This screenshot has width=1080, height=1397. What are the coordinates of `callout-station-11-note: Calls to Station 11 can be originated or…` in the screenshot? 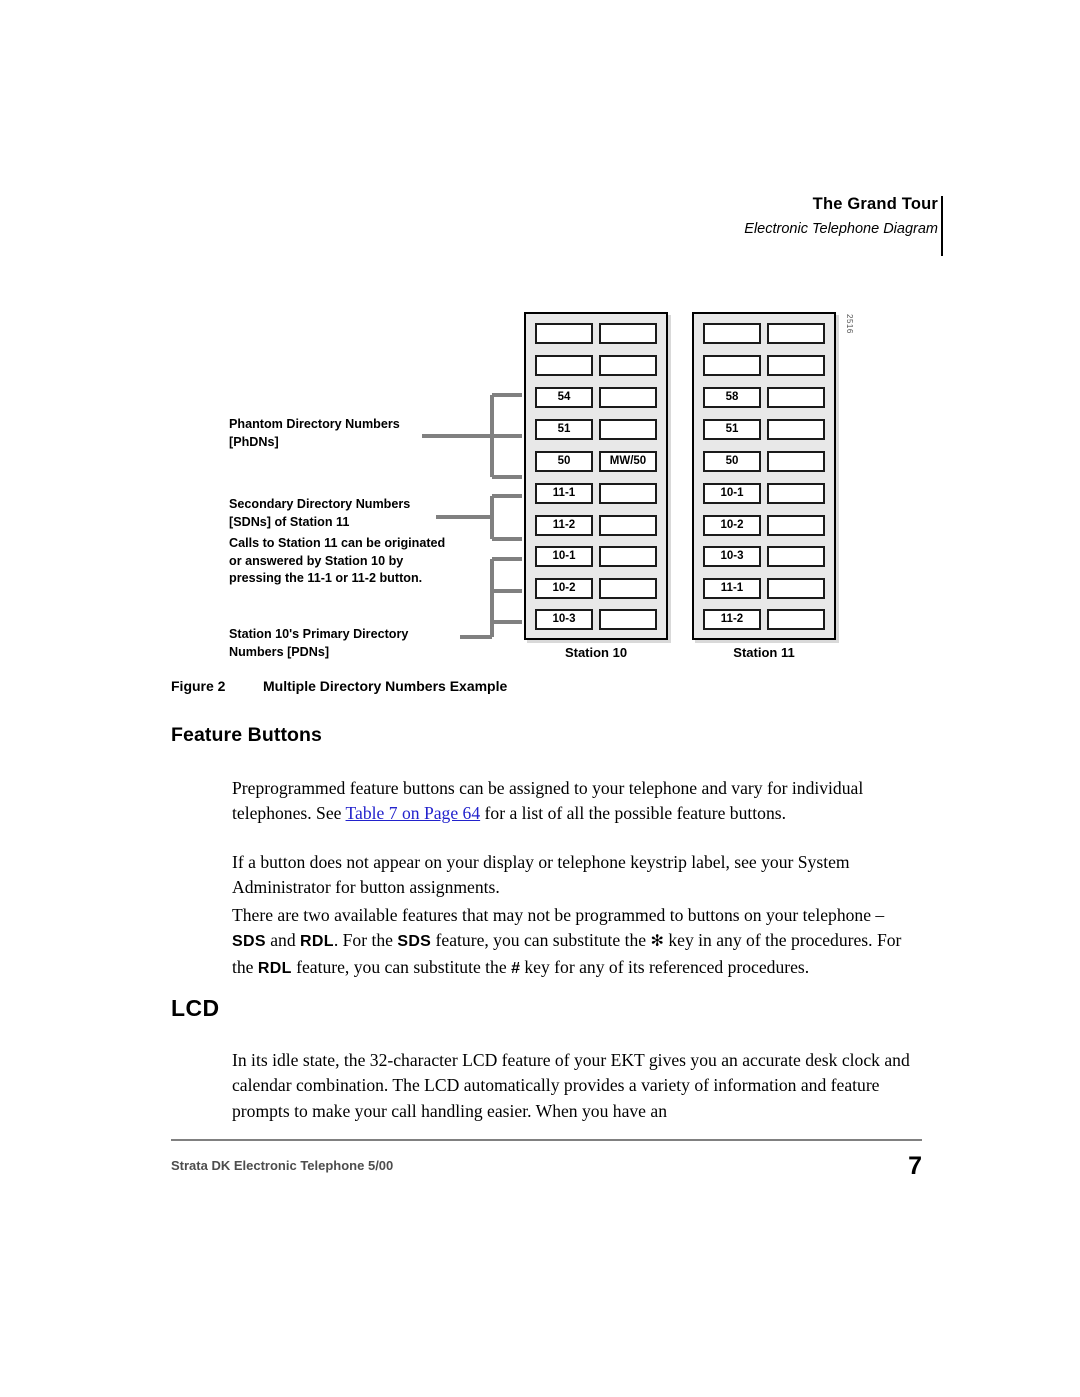 It's located at (337, 560).